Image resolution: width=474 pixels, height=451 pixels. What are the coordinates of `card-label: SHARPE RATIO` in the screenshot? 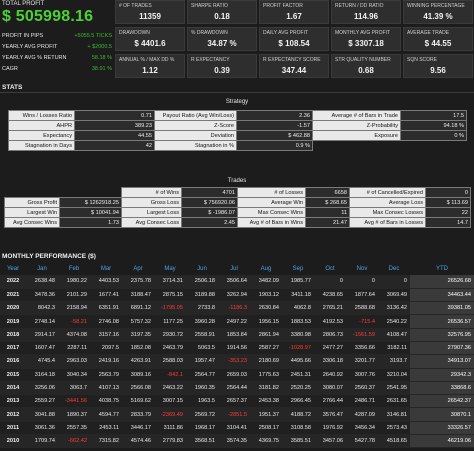 It's located at (209, 6).